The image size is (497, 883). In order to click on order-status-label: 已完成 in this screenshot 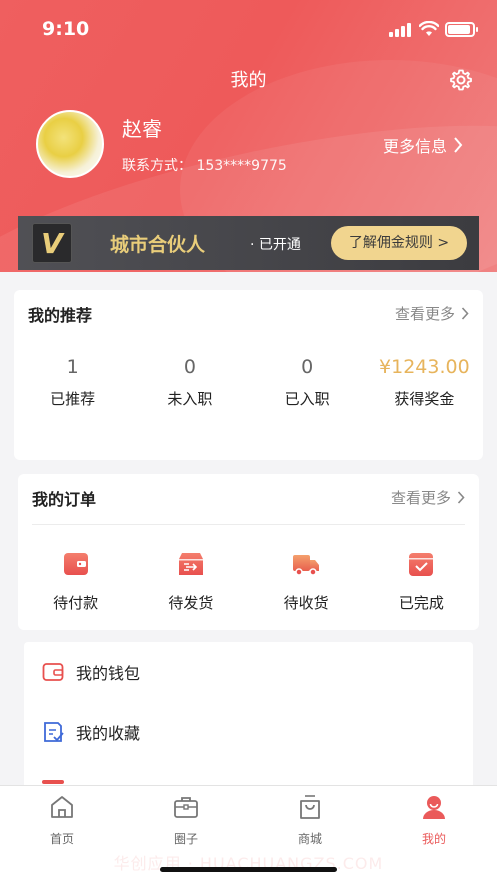, I will do `click(421, 603)`.